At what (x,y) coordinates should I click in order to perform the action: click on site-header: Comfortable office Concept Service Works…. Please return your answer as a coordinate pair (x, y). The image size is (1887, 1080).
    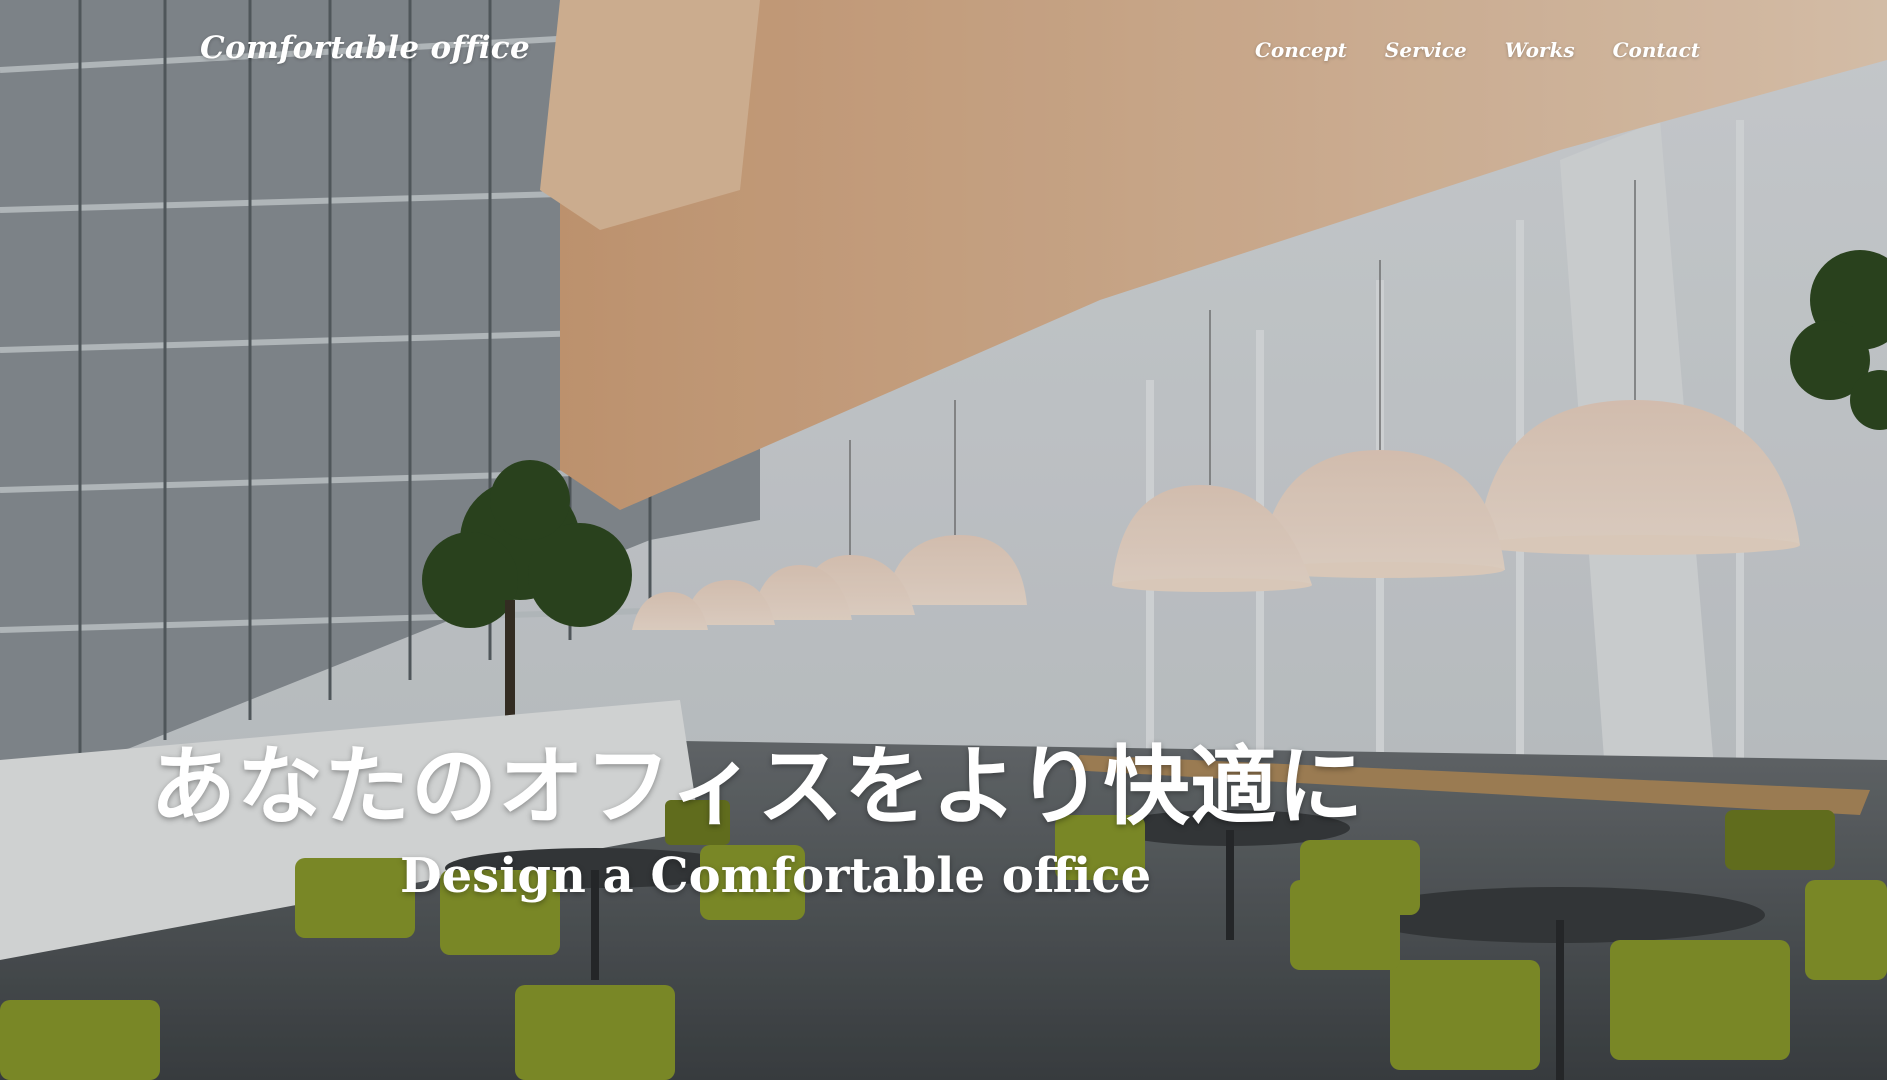
    Looking at the image, I should click on (943, 55).